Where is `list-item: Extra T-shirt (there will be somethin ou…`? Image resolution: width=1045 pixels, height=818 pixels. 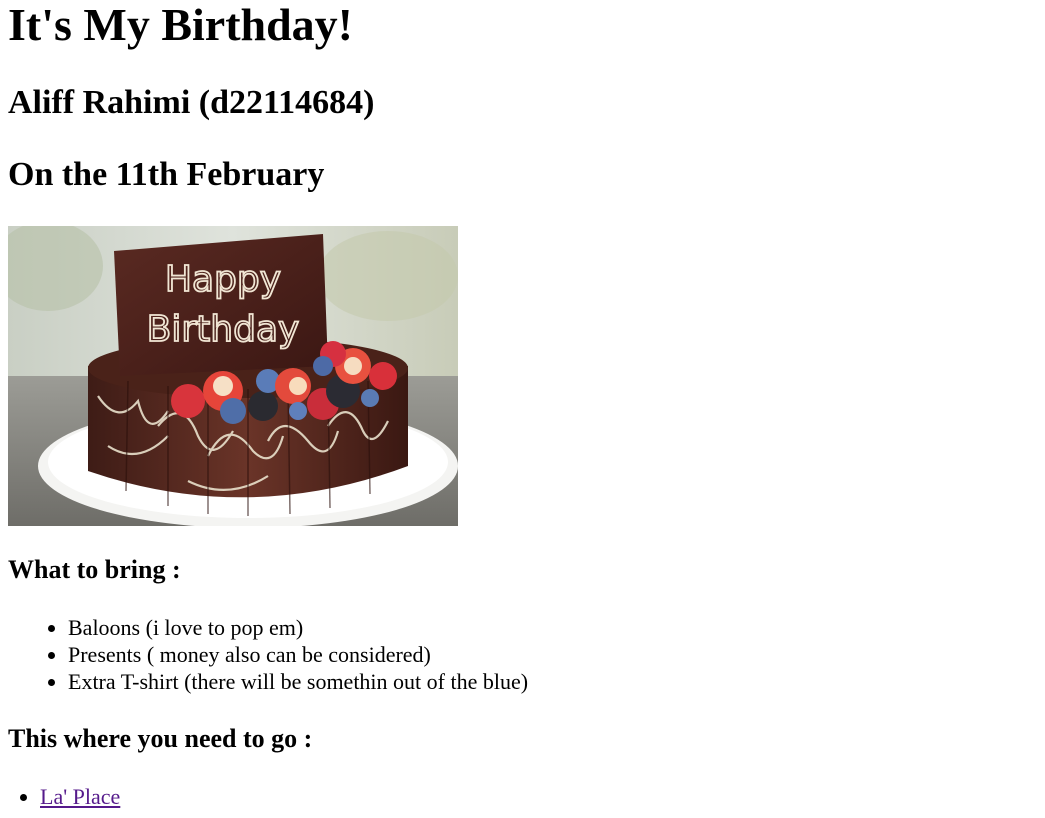 list-item: Extra T-shirt (there will be somethin ou… is located at coordinates (298, 681).